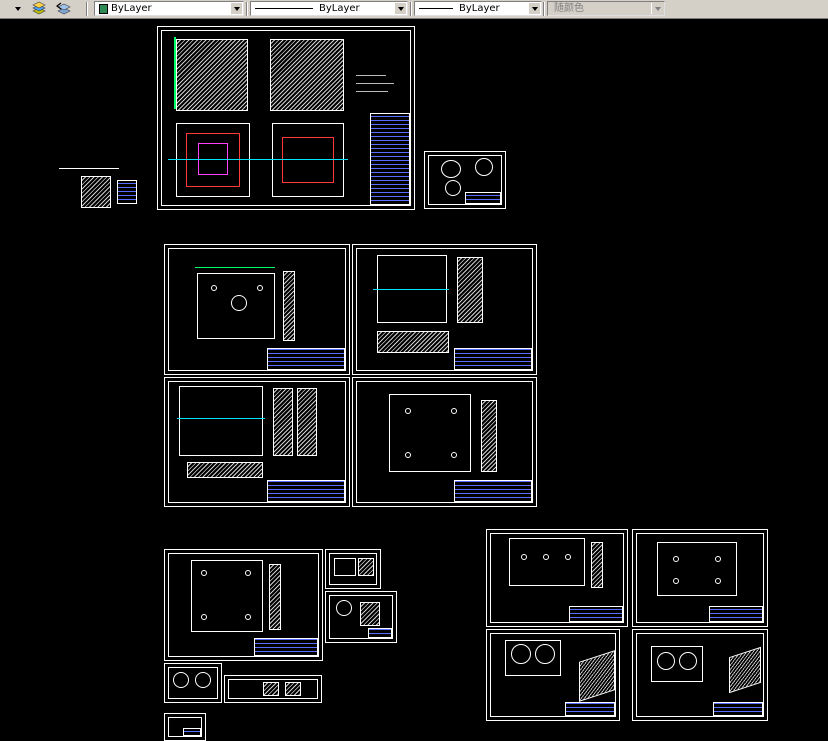 The width and height of the screenshot is (828, 741). Describe the element at coordinates (284, 8) in the screenshot. I see `linetype-preview` at that location.